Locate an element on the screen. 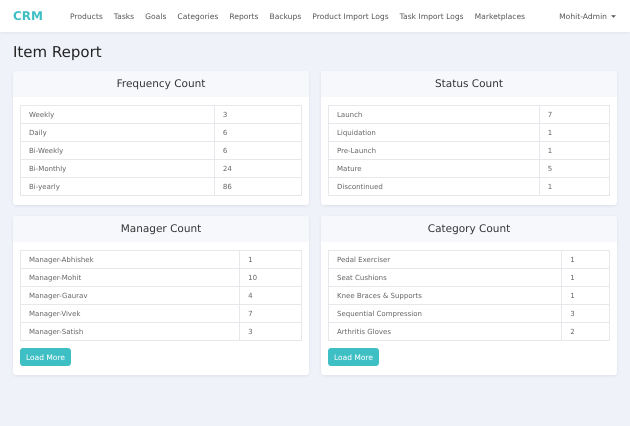 The width and height of the screenshot is (630, 426). page-title: Item Report is located at coordinates (58, 52).